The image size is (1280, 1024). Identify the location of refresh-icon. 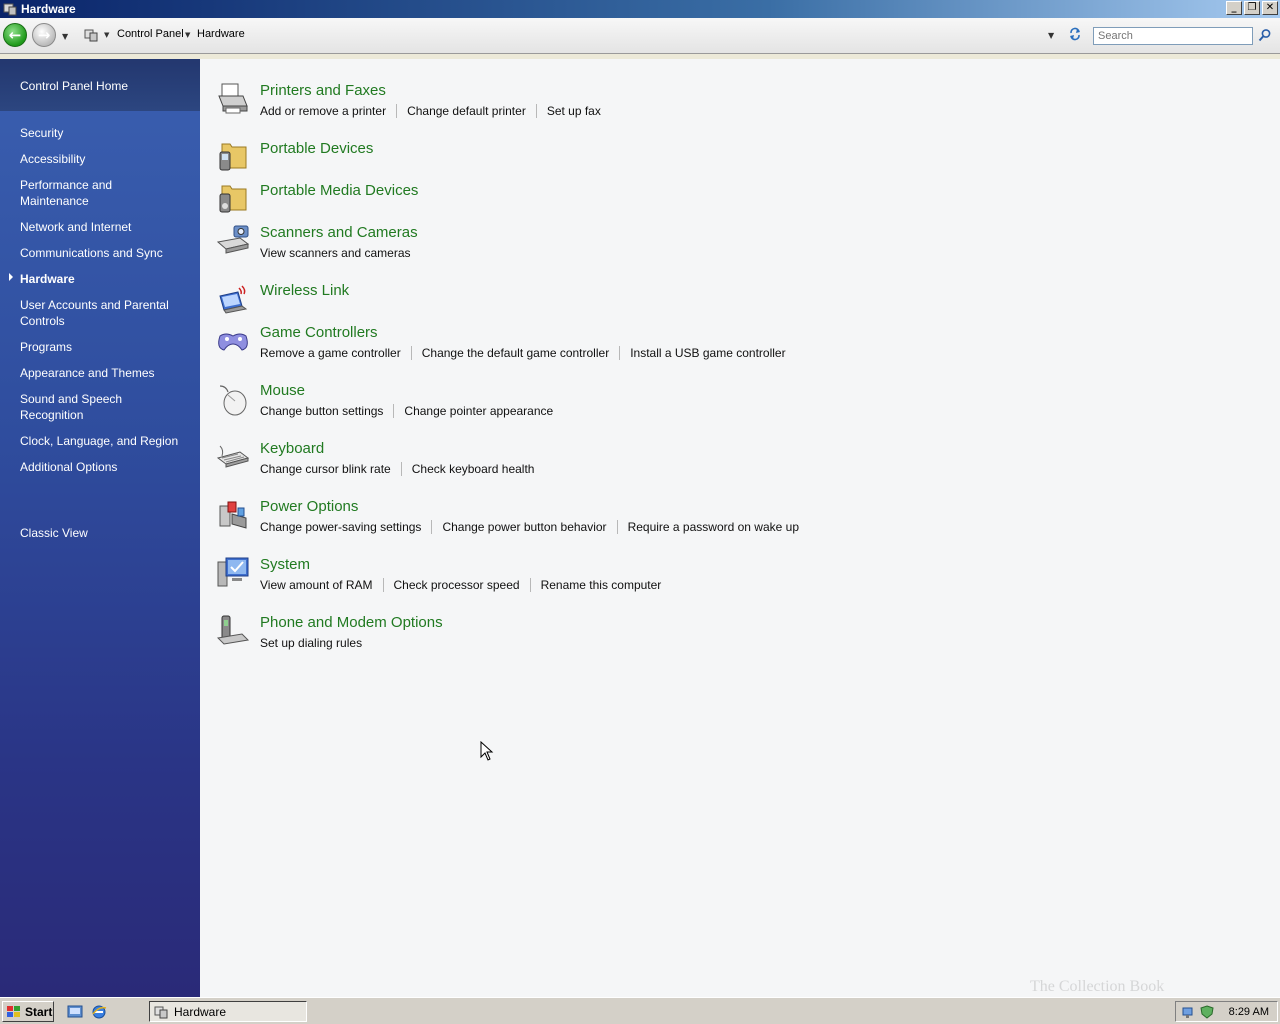
(1075, 34).